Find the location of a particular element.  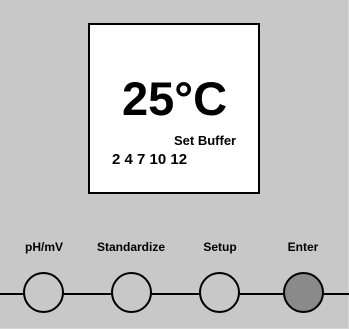

temperature-readout: 25°C is located at coordinates (175, 98).